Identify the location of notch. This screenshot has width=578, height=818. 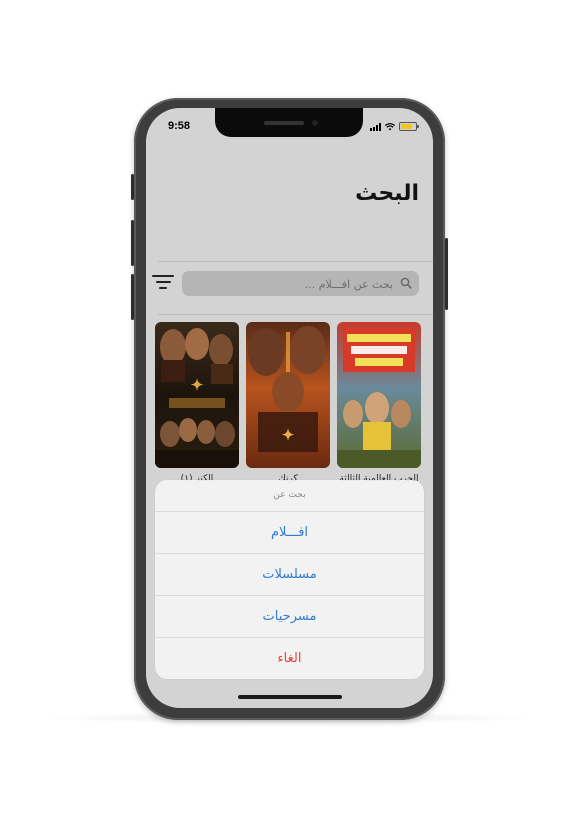
(289, 122).